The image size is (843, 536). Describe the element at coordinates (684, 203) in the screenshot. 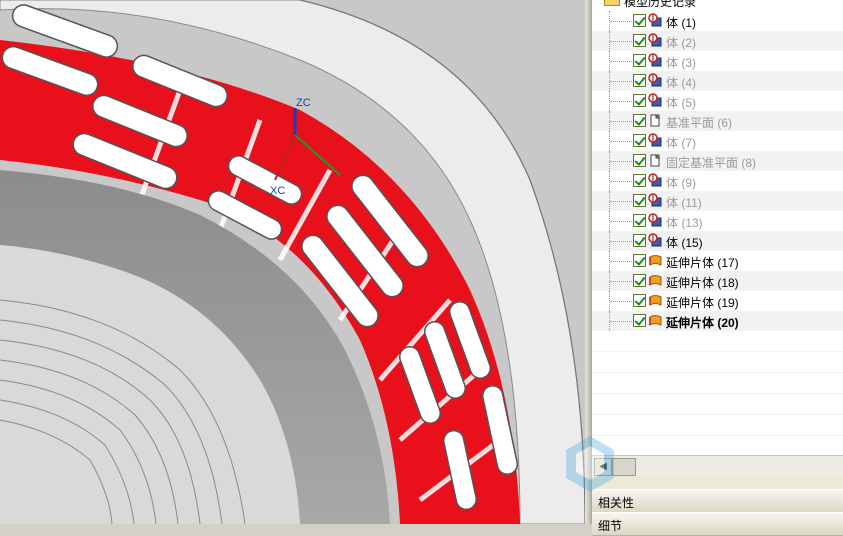

I see `tree-item-label: 体 (11)` at that location.